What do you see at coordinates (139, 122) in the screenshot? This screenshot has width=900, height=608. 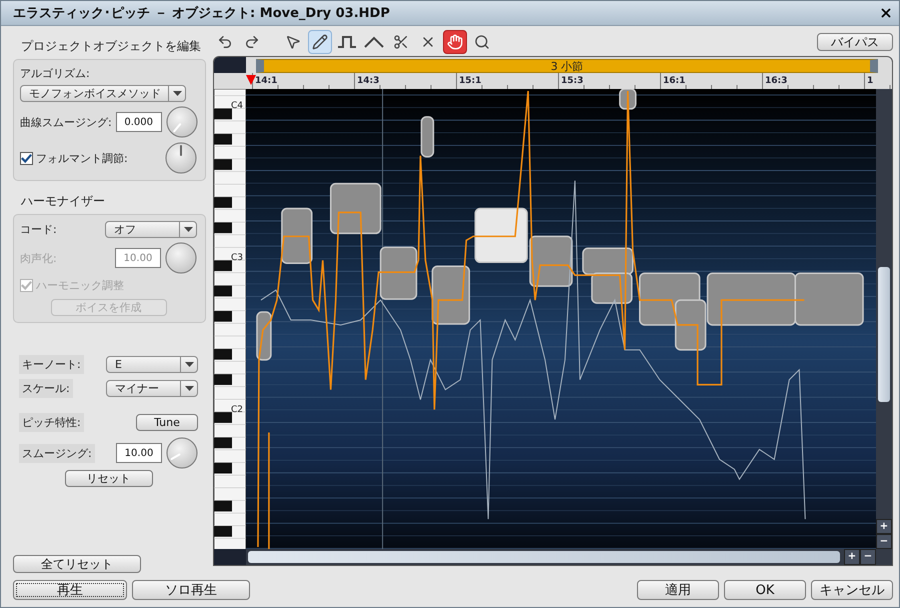 I see `number-field: 0.000` at bounding box center [139, 122].